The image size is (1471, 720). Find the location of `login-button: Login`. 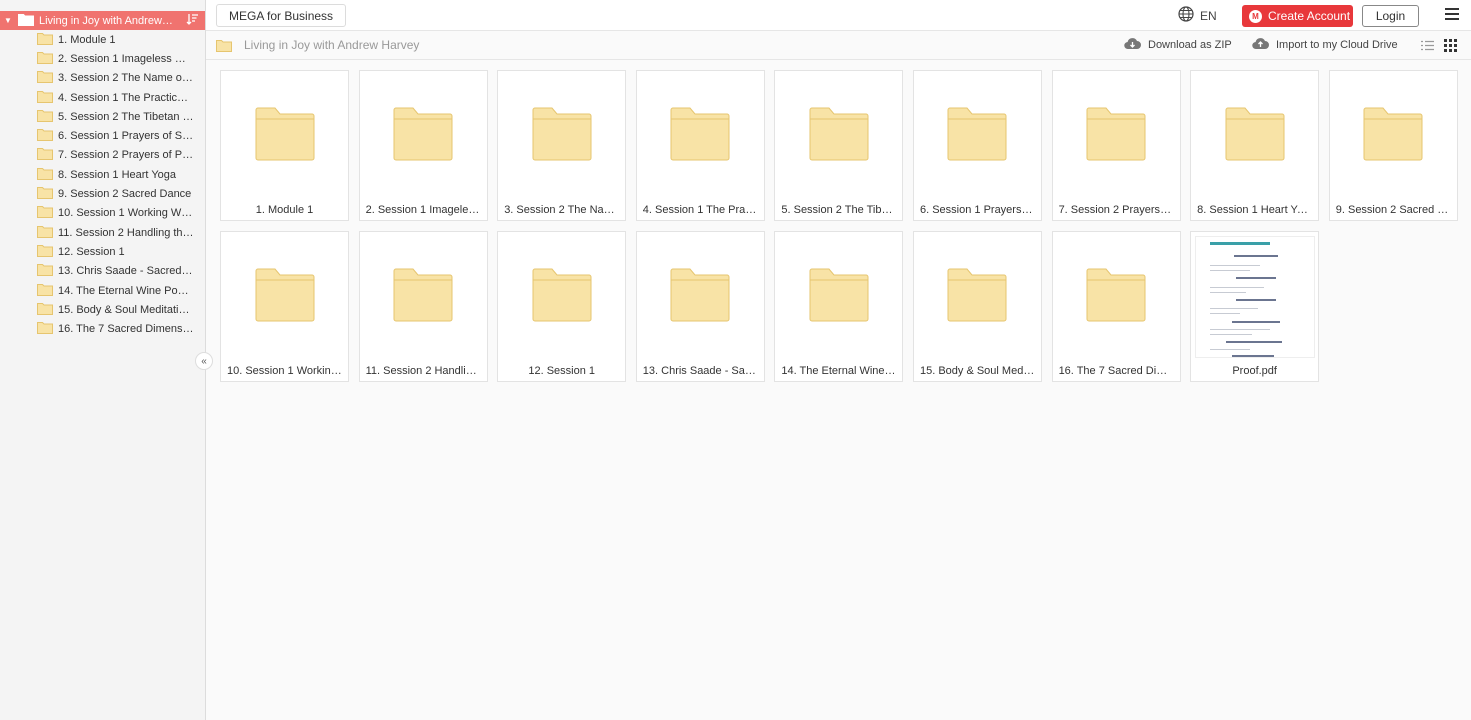

login-button: Login is located at coordinates (1390, 16).